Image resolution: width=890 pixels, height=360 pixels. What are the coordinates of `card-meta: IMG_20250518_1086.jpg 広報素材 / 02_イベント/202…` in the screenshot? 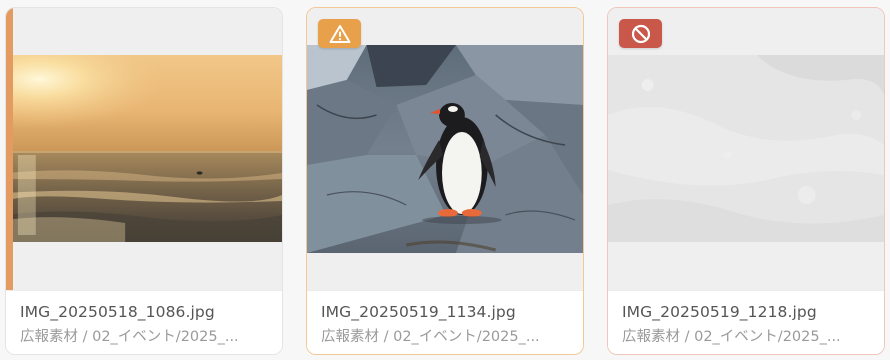 It's located at (144, 322).